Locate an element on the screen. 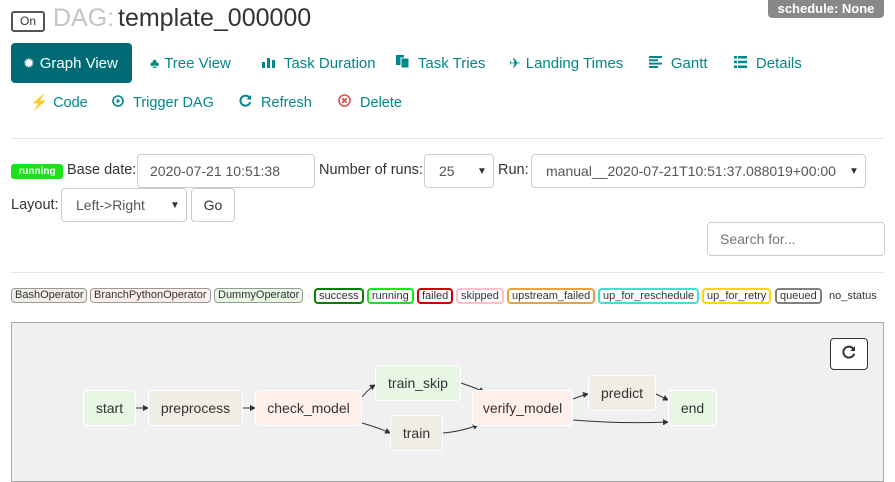  delete-link-label: Delete is located at coordinates (381, 103).